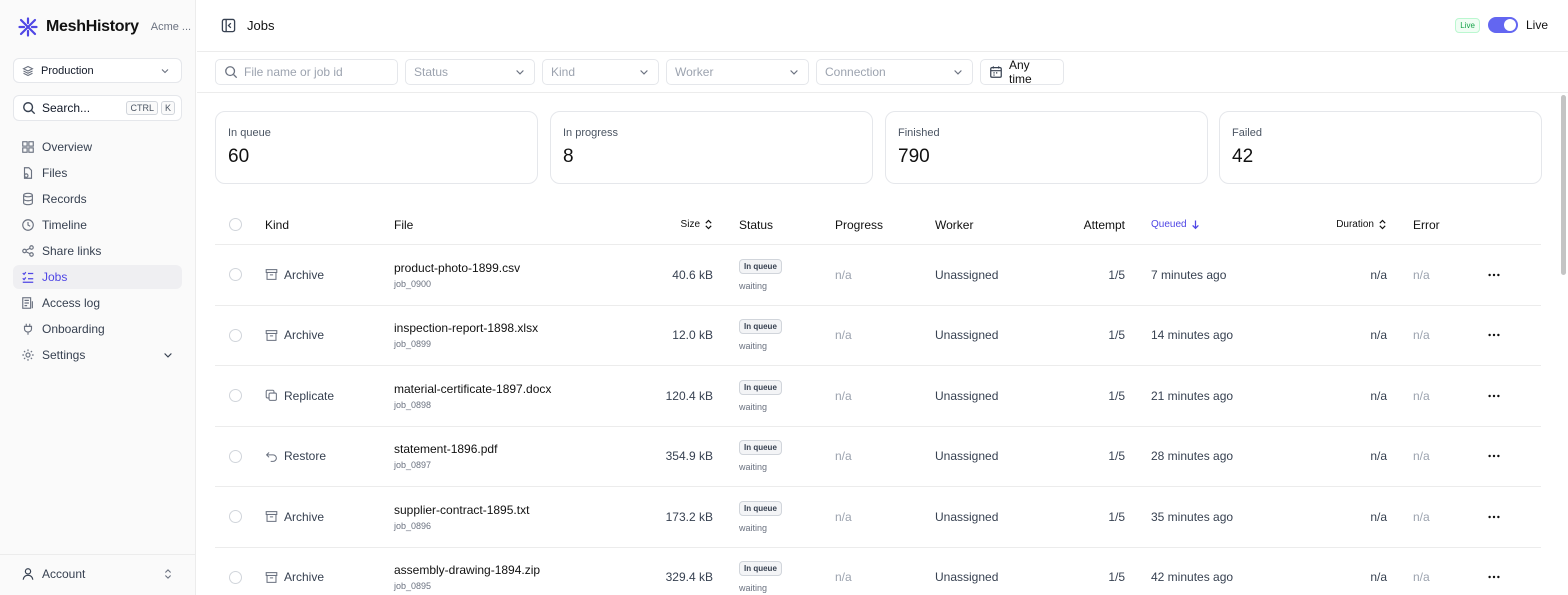 The height and width of the screenshot is (595, 1568). I want to click on file-cell: assembly-drawing-1894.zip job_0895, so click(467, 571).